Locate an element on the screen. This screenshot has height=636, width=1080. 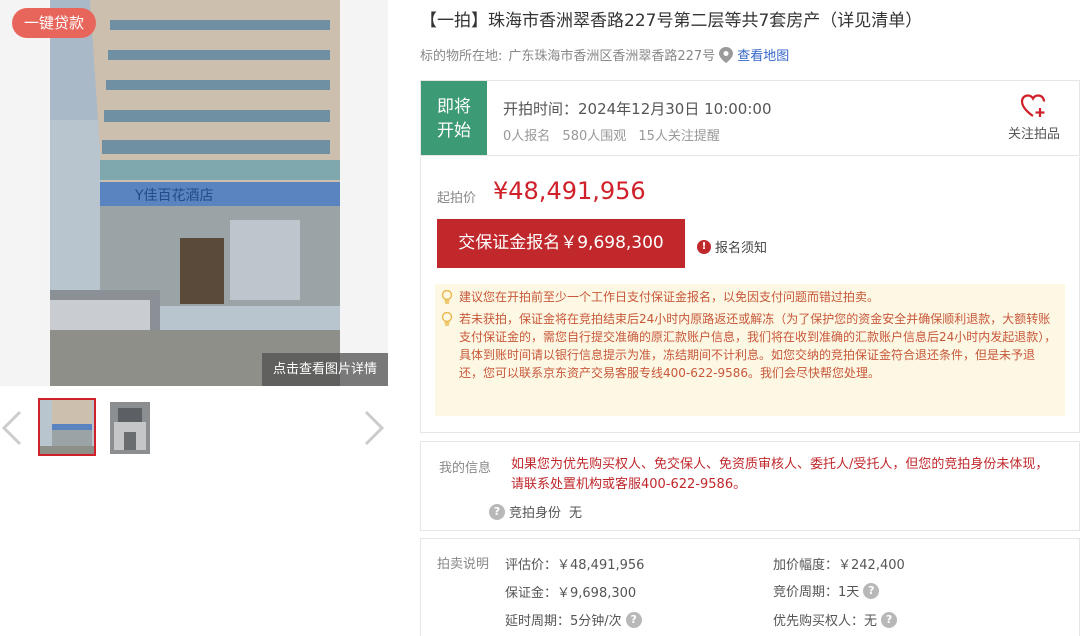
identity-value: 无 is located at coordinates (576, 513).